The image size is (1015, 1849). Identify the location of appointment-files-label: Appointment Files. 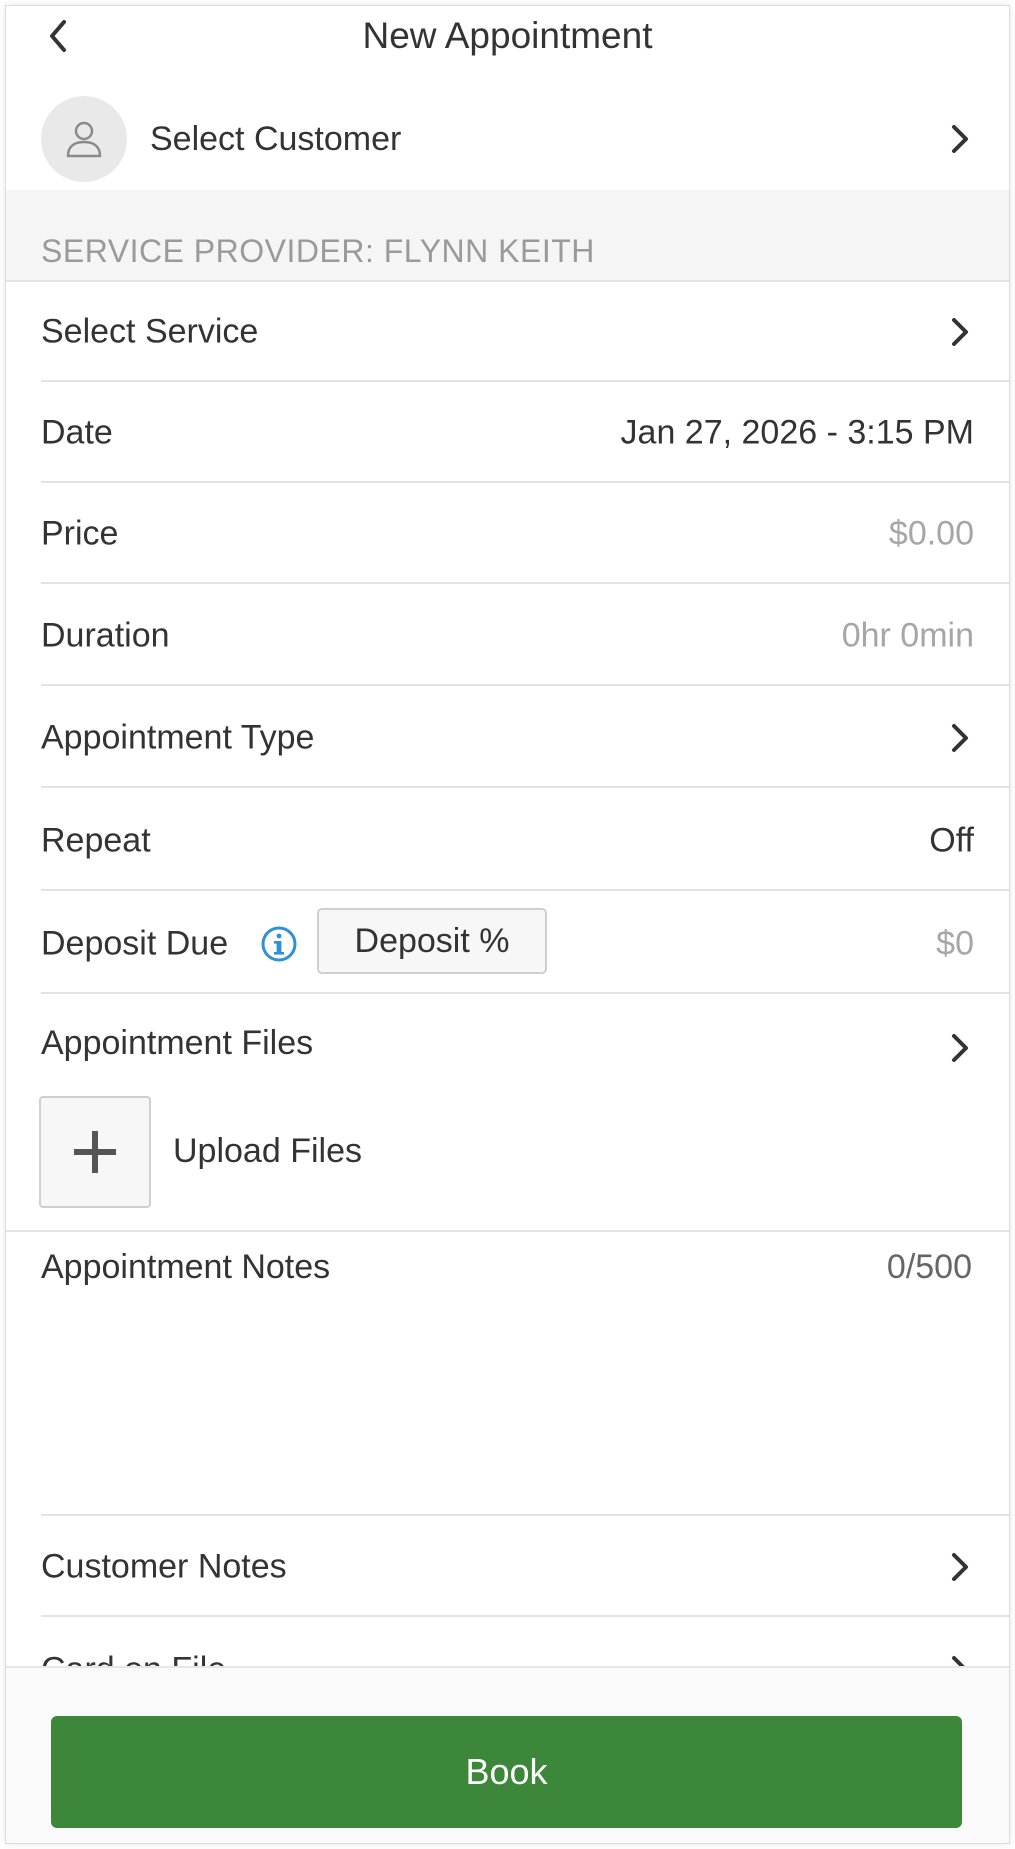
(177, 1043).